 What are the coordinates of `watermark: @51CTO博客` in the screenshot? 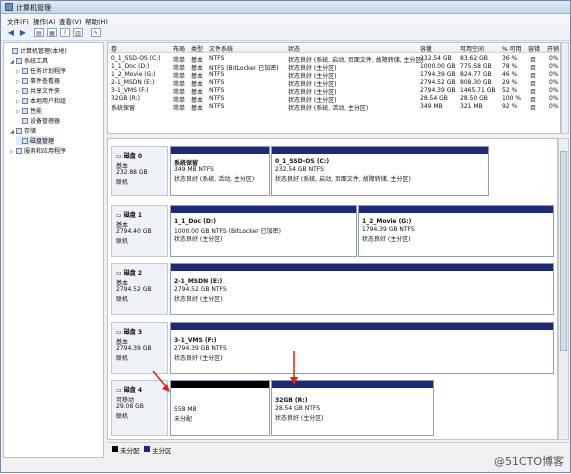 It's located at (528, 461).